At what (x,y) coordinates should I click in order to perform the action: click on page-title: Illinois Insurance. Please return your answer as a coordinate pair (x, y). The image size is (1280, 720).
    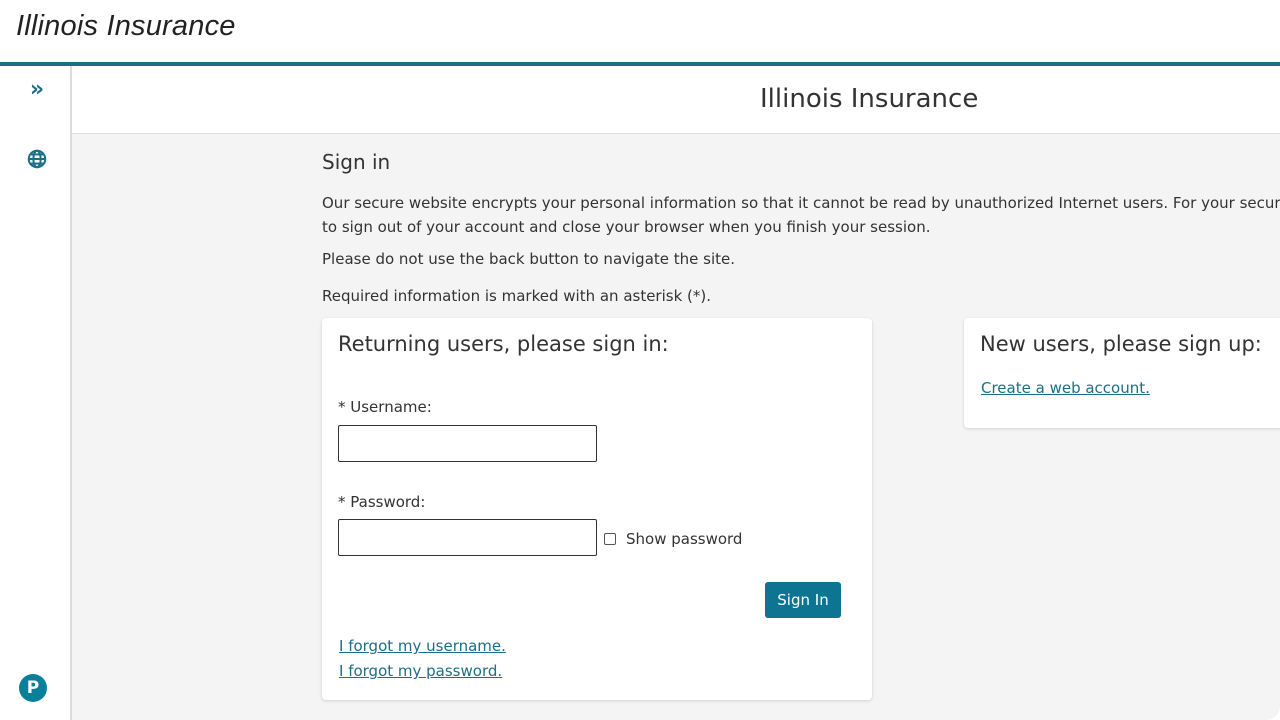
    Looking at the image, I should click on (869, 99).